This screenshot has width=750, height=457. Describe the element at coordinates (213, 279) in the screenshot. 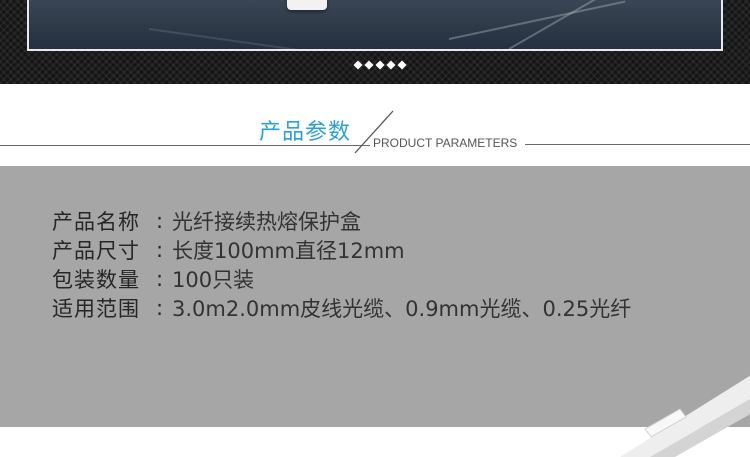

I see `param-value: 100只装` at that location.